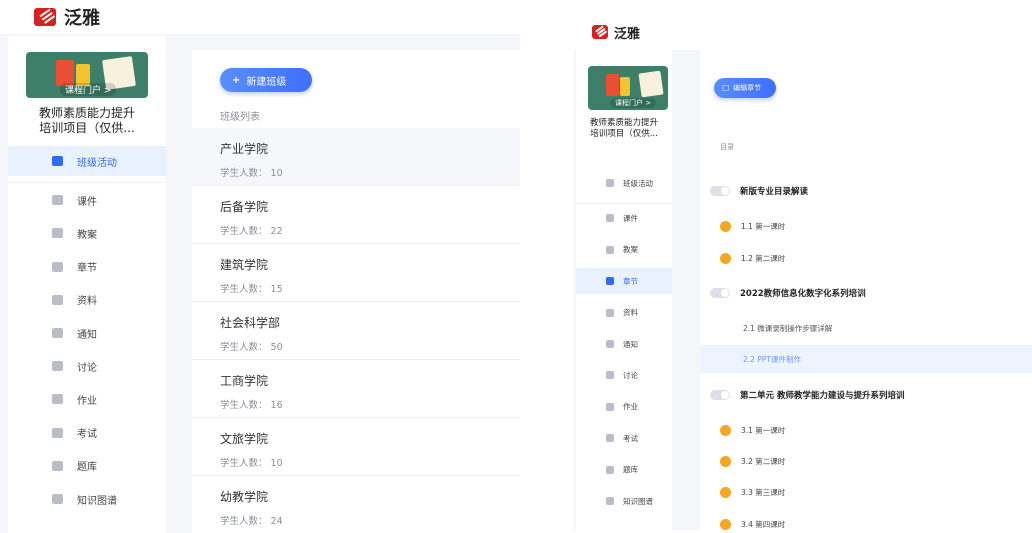 Image resolution: width=1032 pixels, height=533 pixels. I want to click on student-count: 学生人数： 15, so click(370, 288).